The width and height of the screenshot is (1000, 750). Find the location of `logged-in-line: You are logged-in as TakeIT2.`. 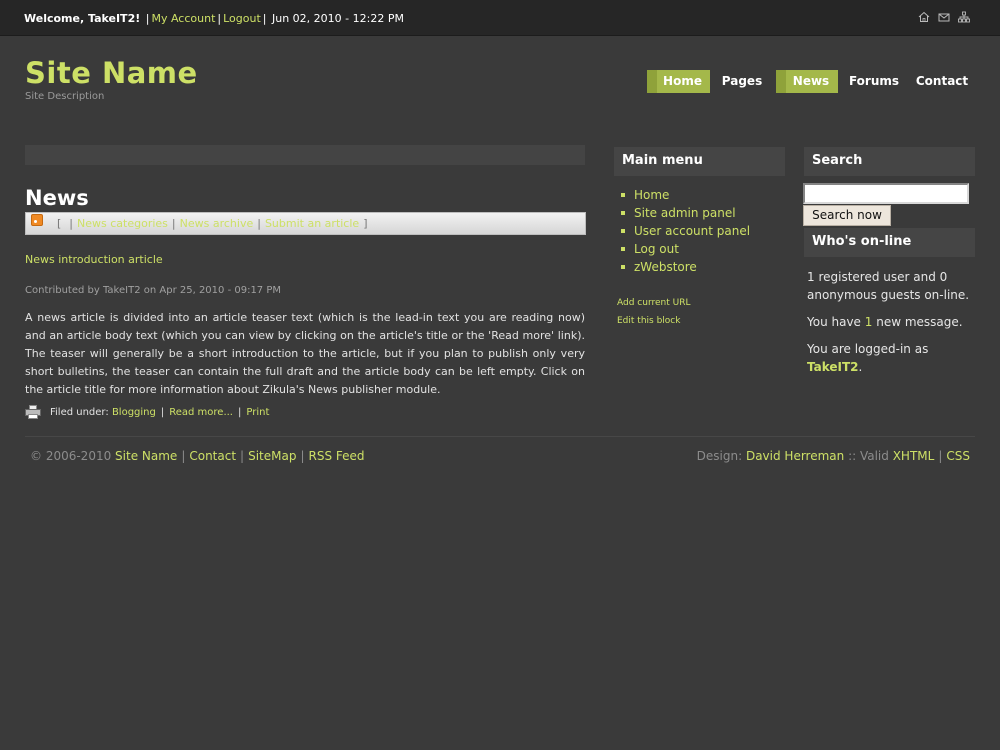

logged-in-line: You are logged-in as TakeIT2. is located at coordinates (868, 358).